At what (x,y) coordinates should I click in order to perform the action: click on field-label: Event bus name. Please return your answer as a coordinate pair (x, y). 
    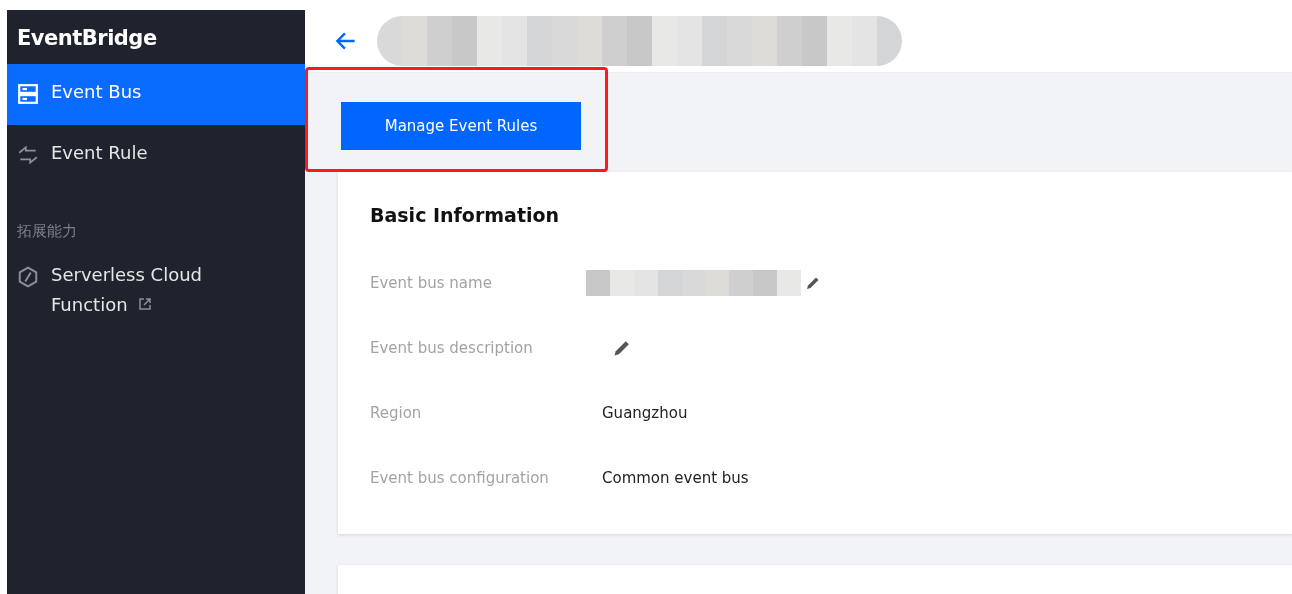
    Looking at the image, I should click on (431, 282).